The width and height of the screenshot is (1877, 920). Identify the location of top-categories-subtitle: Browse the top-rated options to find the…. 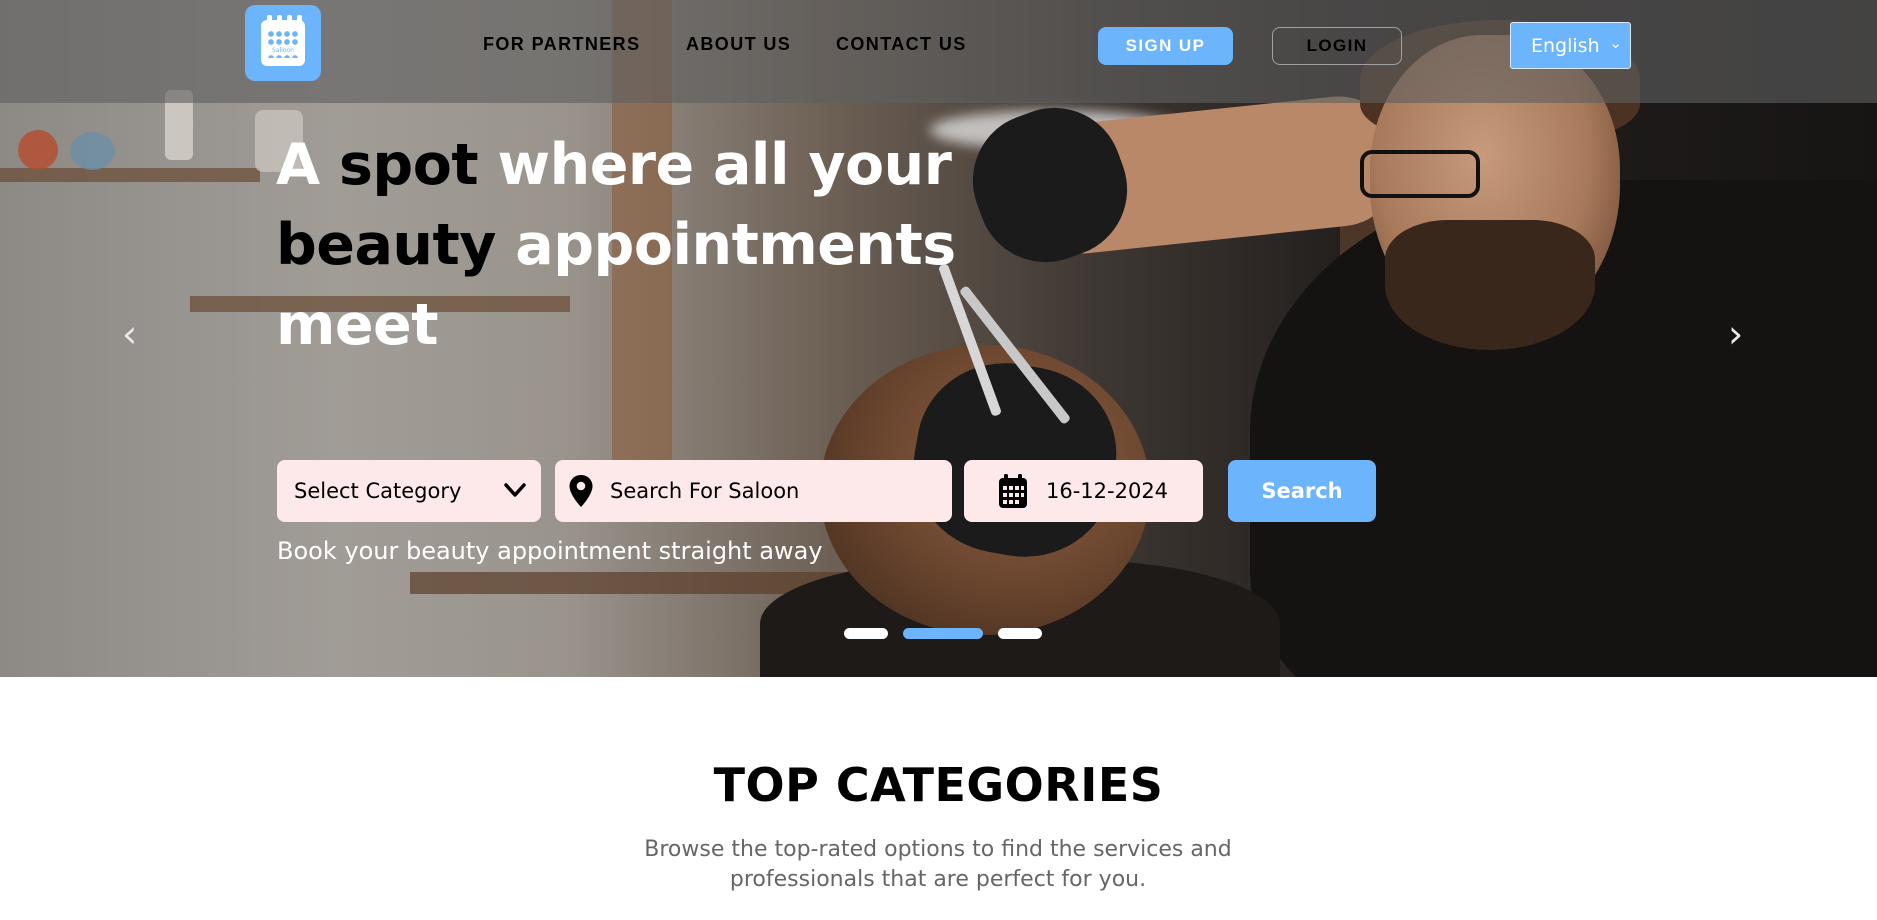
(938, 864).